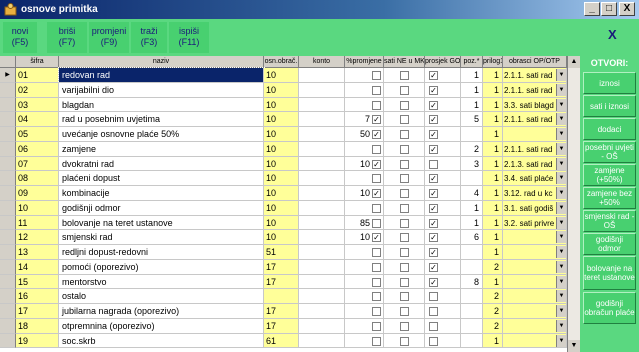  What do you see at coordinates (283, 193) in the screenshot?
I see `table-row: 09 kombinacije 10 10 ✓ ✓ 4 1 3.12. rad u kc ▼` at bounding box center [283, 193].